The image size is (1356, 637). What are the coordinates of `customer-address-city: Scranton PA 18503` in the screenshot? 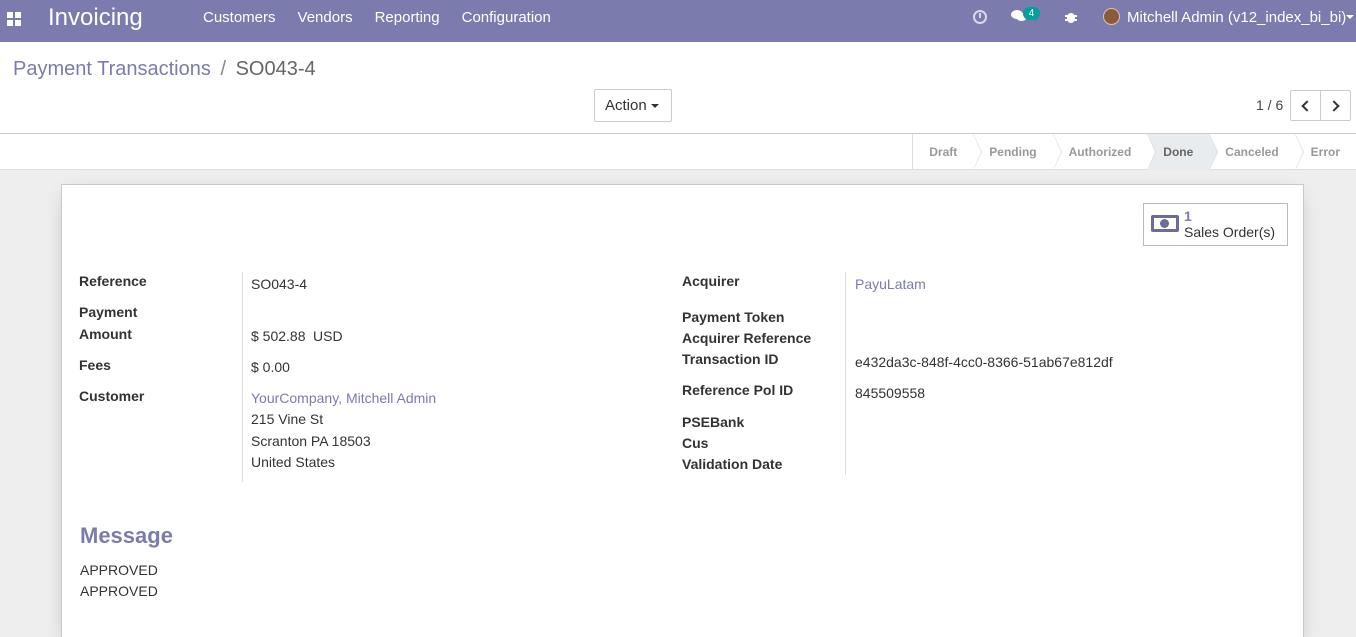 It's located at (311, 441).